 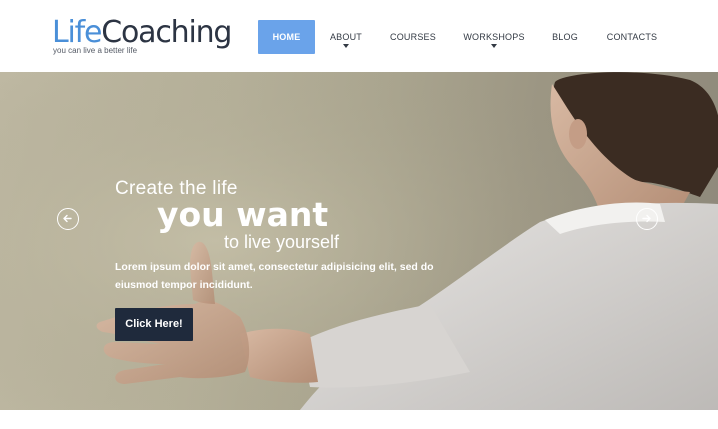 What do you see at coordinates (77, 32) in the screenshot?
I see `logo-part-life: Life` at bounding box center [77, 32].